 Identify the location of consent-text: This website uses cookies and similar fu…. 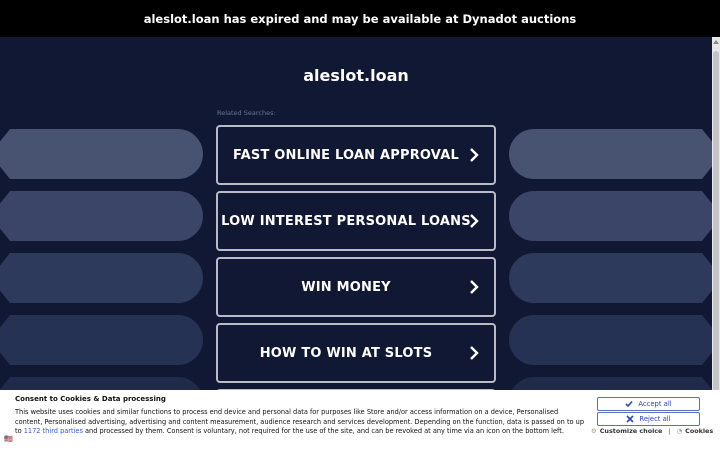
(300, 422).